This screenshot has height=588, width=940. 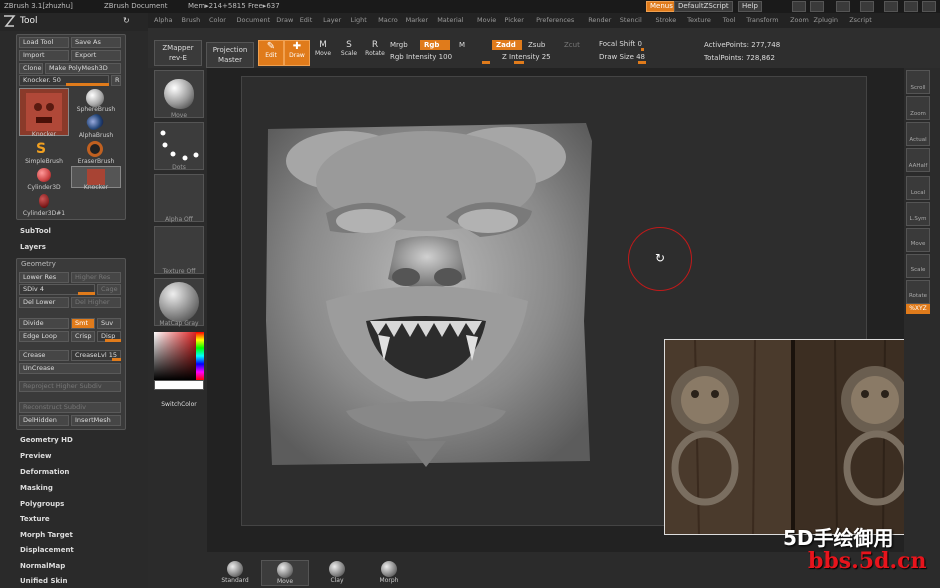 I want to click on geometry-hd-section: Geometry HD, so click(x=46, y=440).